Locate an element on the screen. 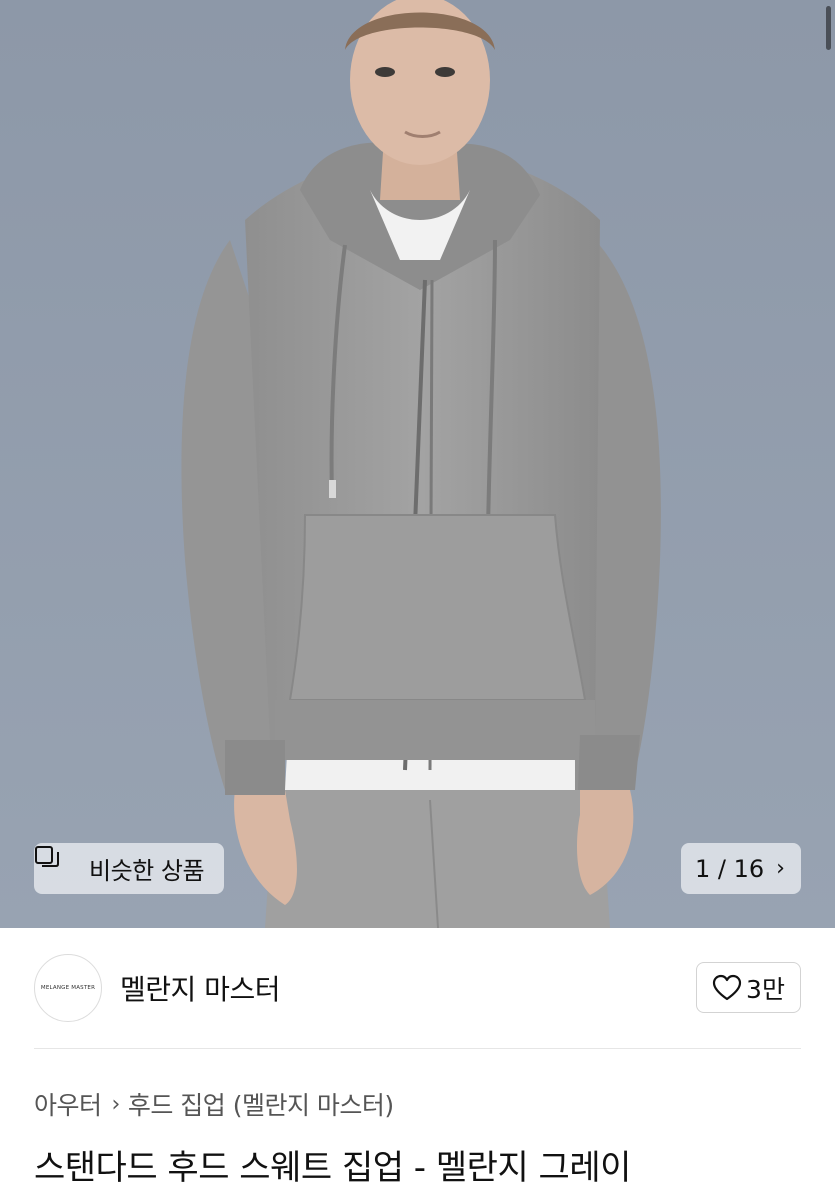 Image resolution: width=835 pixels, height=1200 pixels. product-title: 스탠다드 후드 스웨트 집업 - 멜란지 그레이 is located at coordinates (332, 1168).